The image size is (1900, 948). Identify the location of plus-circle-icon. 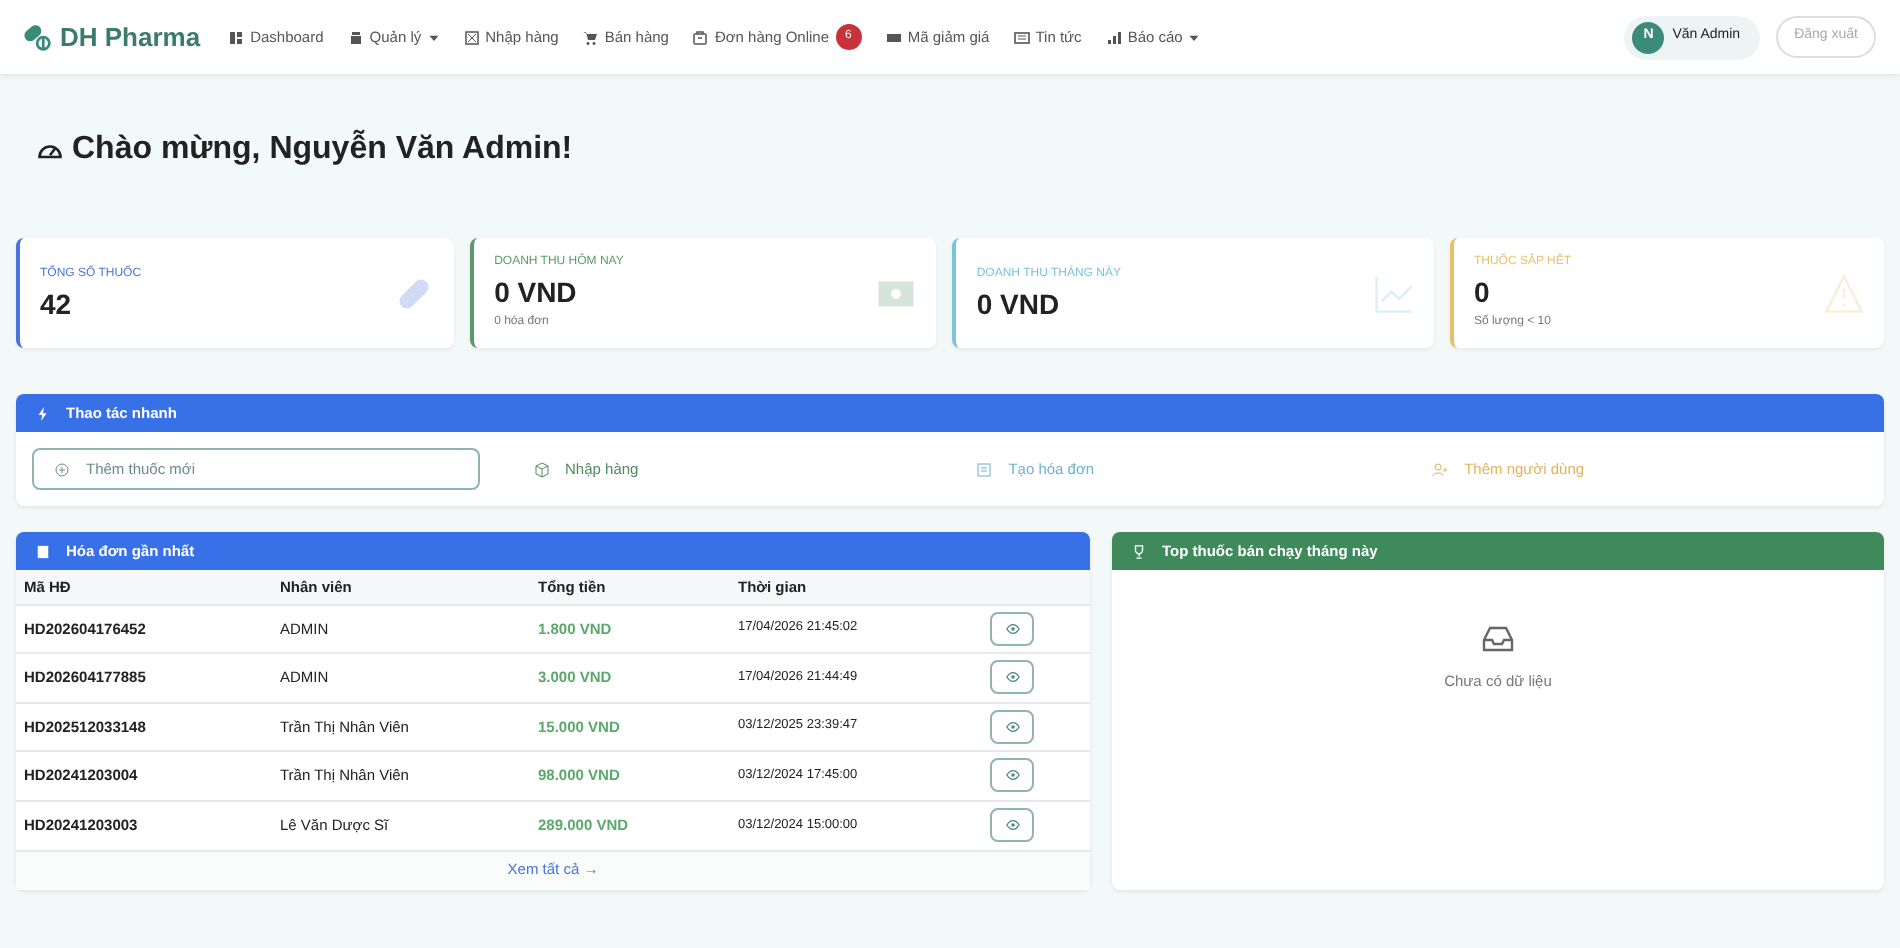
(62, 469).